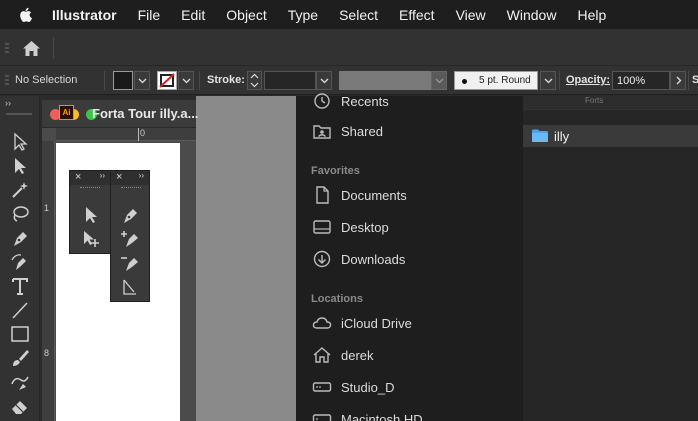 The image size is (698, 421). Describe the element at coordinates (562, 136) in the screenshot. I see `folder-name: illy` at that location.